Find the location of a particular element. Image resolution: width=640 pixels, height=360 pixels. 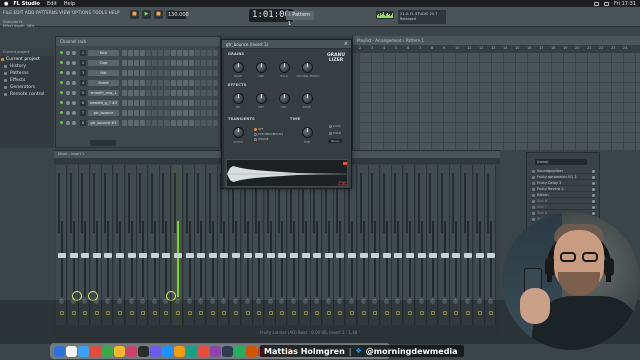

effect-slot: Fruity parametric EQ 2 is located at coordinates (564, 177).